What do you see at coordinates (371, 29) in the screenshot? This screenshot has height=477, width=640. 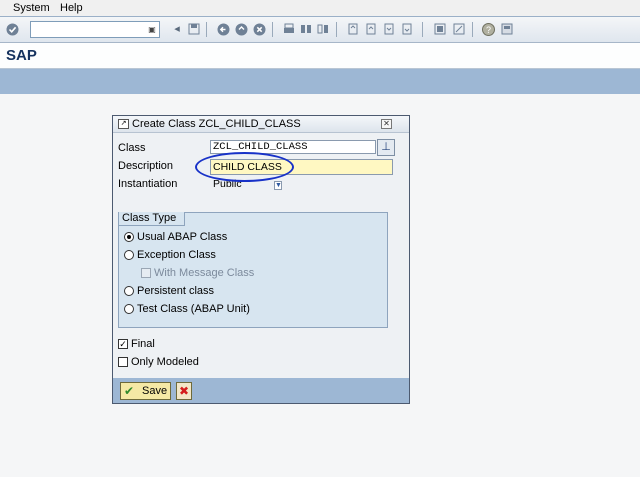 I see `previous-page-icon` at bounding box center [371, 29].